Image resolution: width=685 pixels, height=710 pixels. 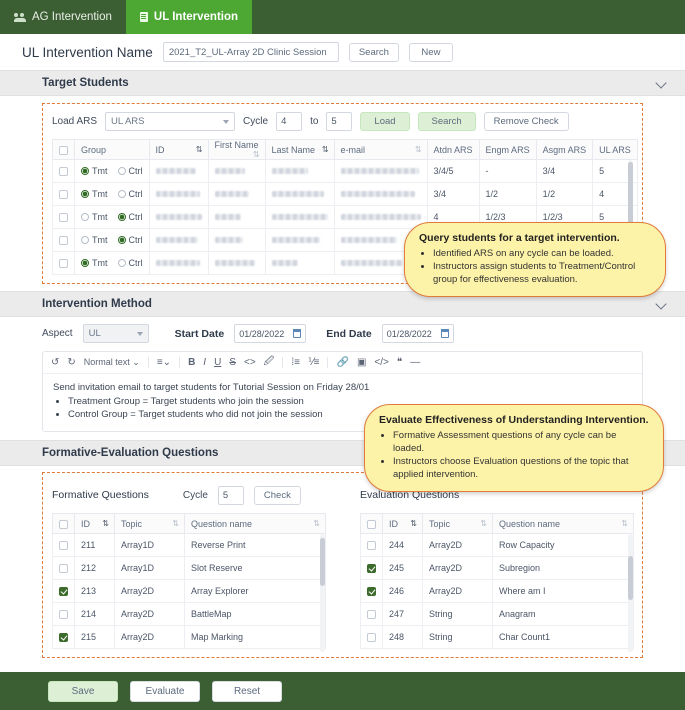 What do you see at coordinates (236, 149) in the screenshot?
I see `col-first-name: First Name ⇅` at bounding box center [236, 149].